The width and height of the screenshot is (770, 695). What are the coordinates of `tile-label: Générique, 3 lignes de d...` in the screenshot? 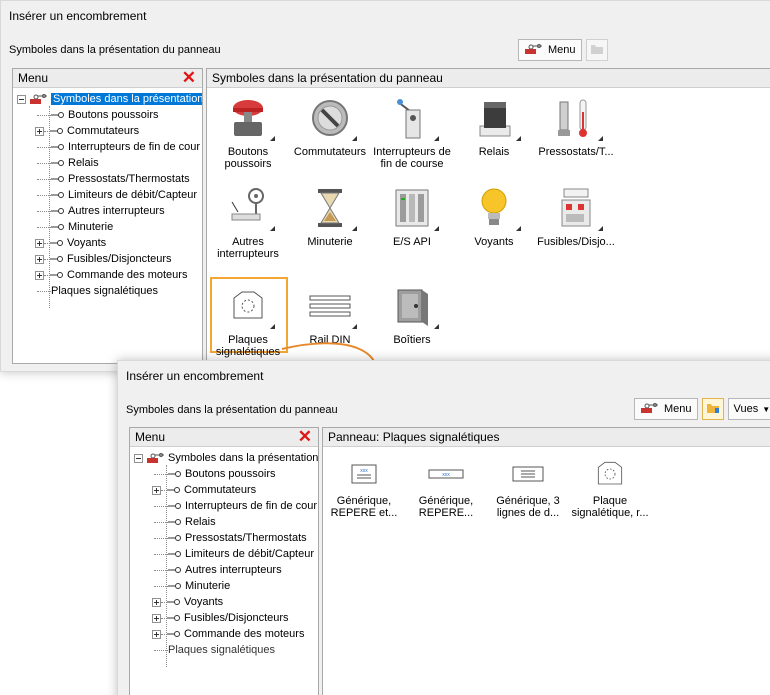 It's located at (528, 507).